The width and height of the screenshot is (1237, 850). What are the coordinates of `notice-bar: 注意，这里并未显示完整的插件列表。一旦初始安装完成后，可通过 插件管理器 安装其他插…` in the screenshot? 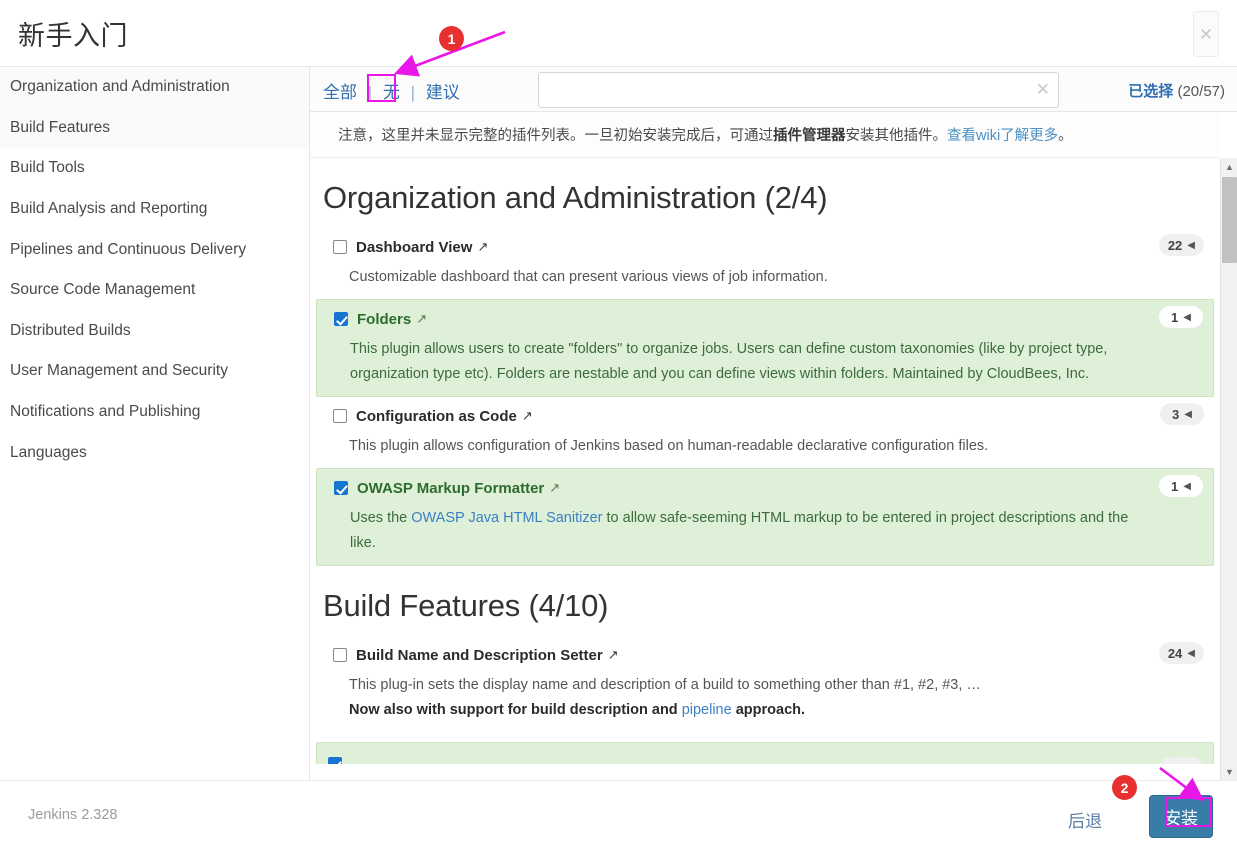 It's located at (765, 135).